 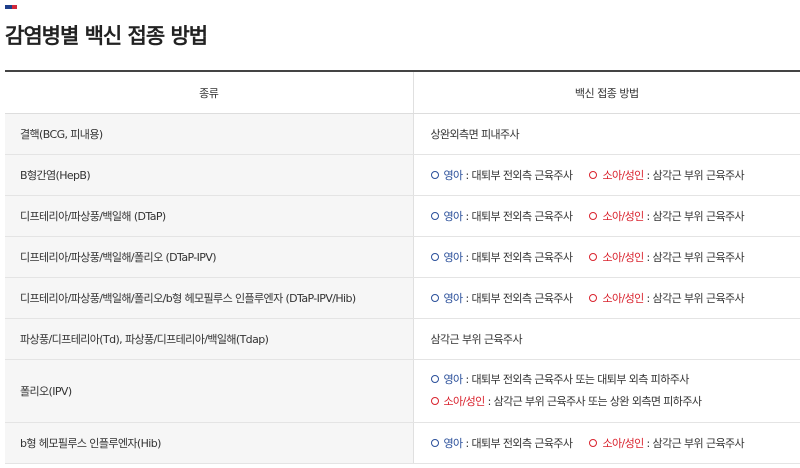 I want to click on method-cell: 삼각근 부위 근육주사, so click(x=606, y=339).